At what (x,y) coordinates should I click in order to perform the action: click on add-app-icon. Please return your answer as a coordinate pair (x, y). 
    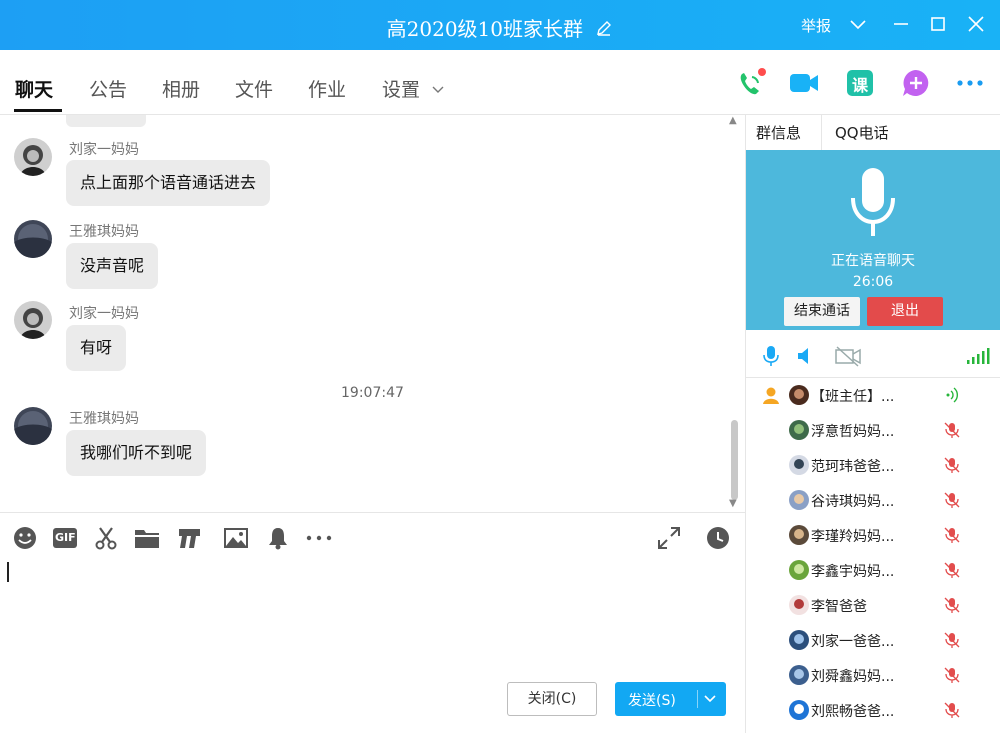
    Looking at the image, I should click on (916, 83).